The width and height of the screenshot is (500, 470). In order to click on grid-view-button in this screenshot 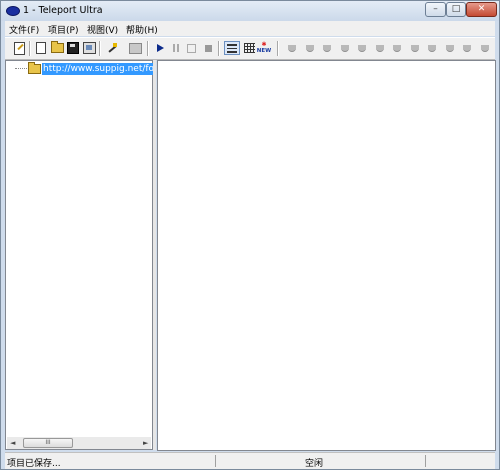, I will do `click(249, 48)`.